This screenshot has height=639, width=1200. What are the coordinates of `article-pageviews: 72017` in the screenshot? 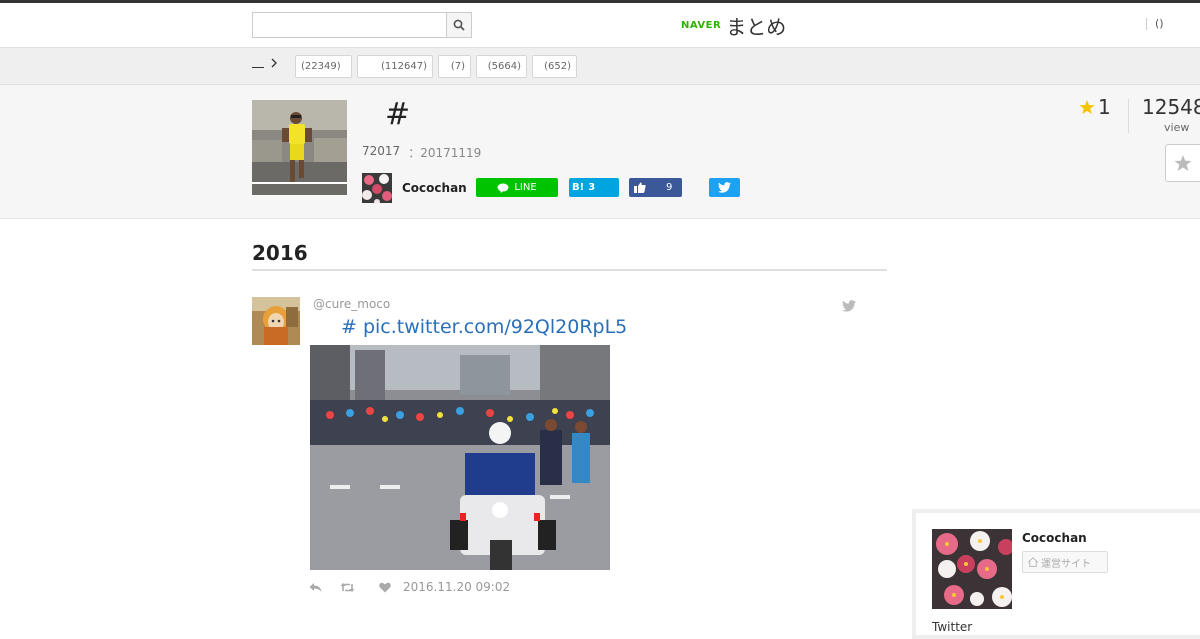 It's located at (381, 151).